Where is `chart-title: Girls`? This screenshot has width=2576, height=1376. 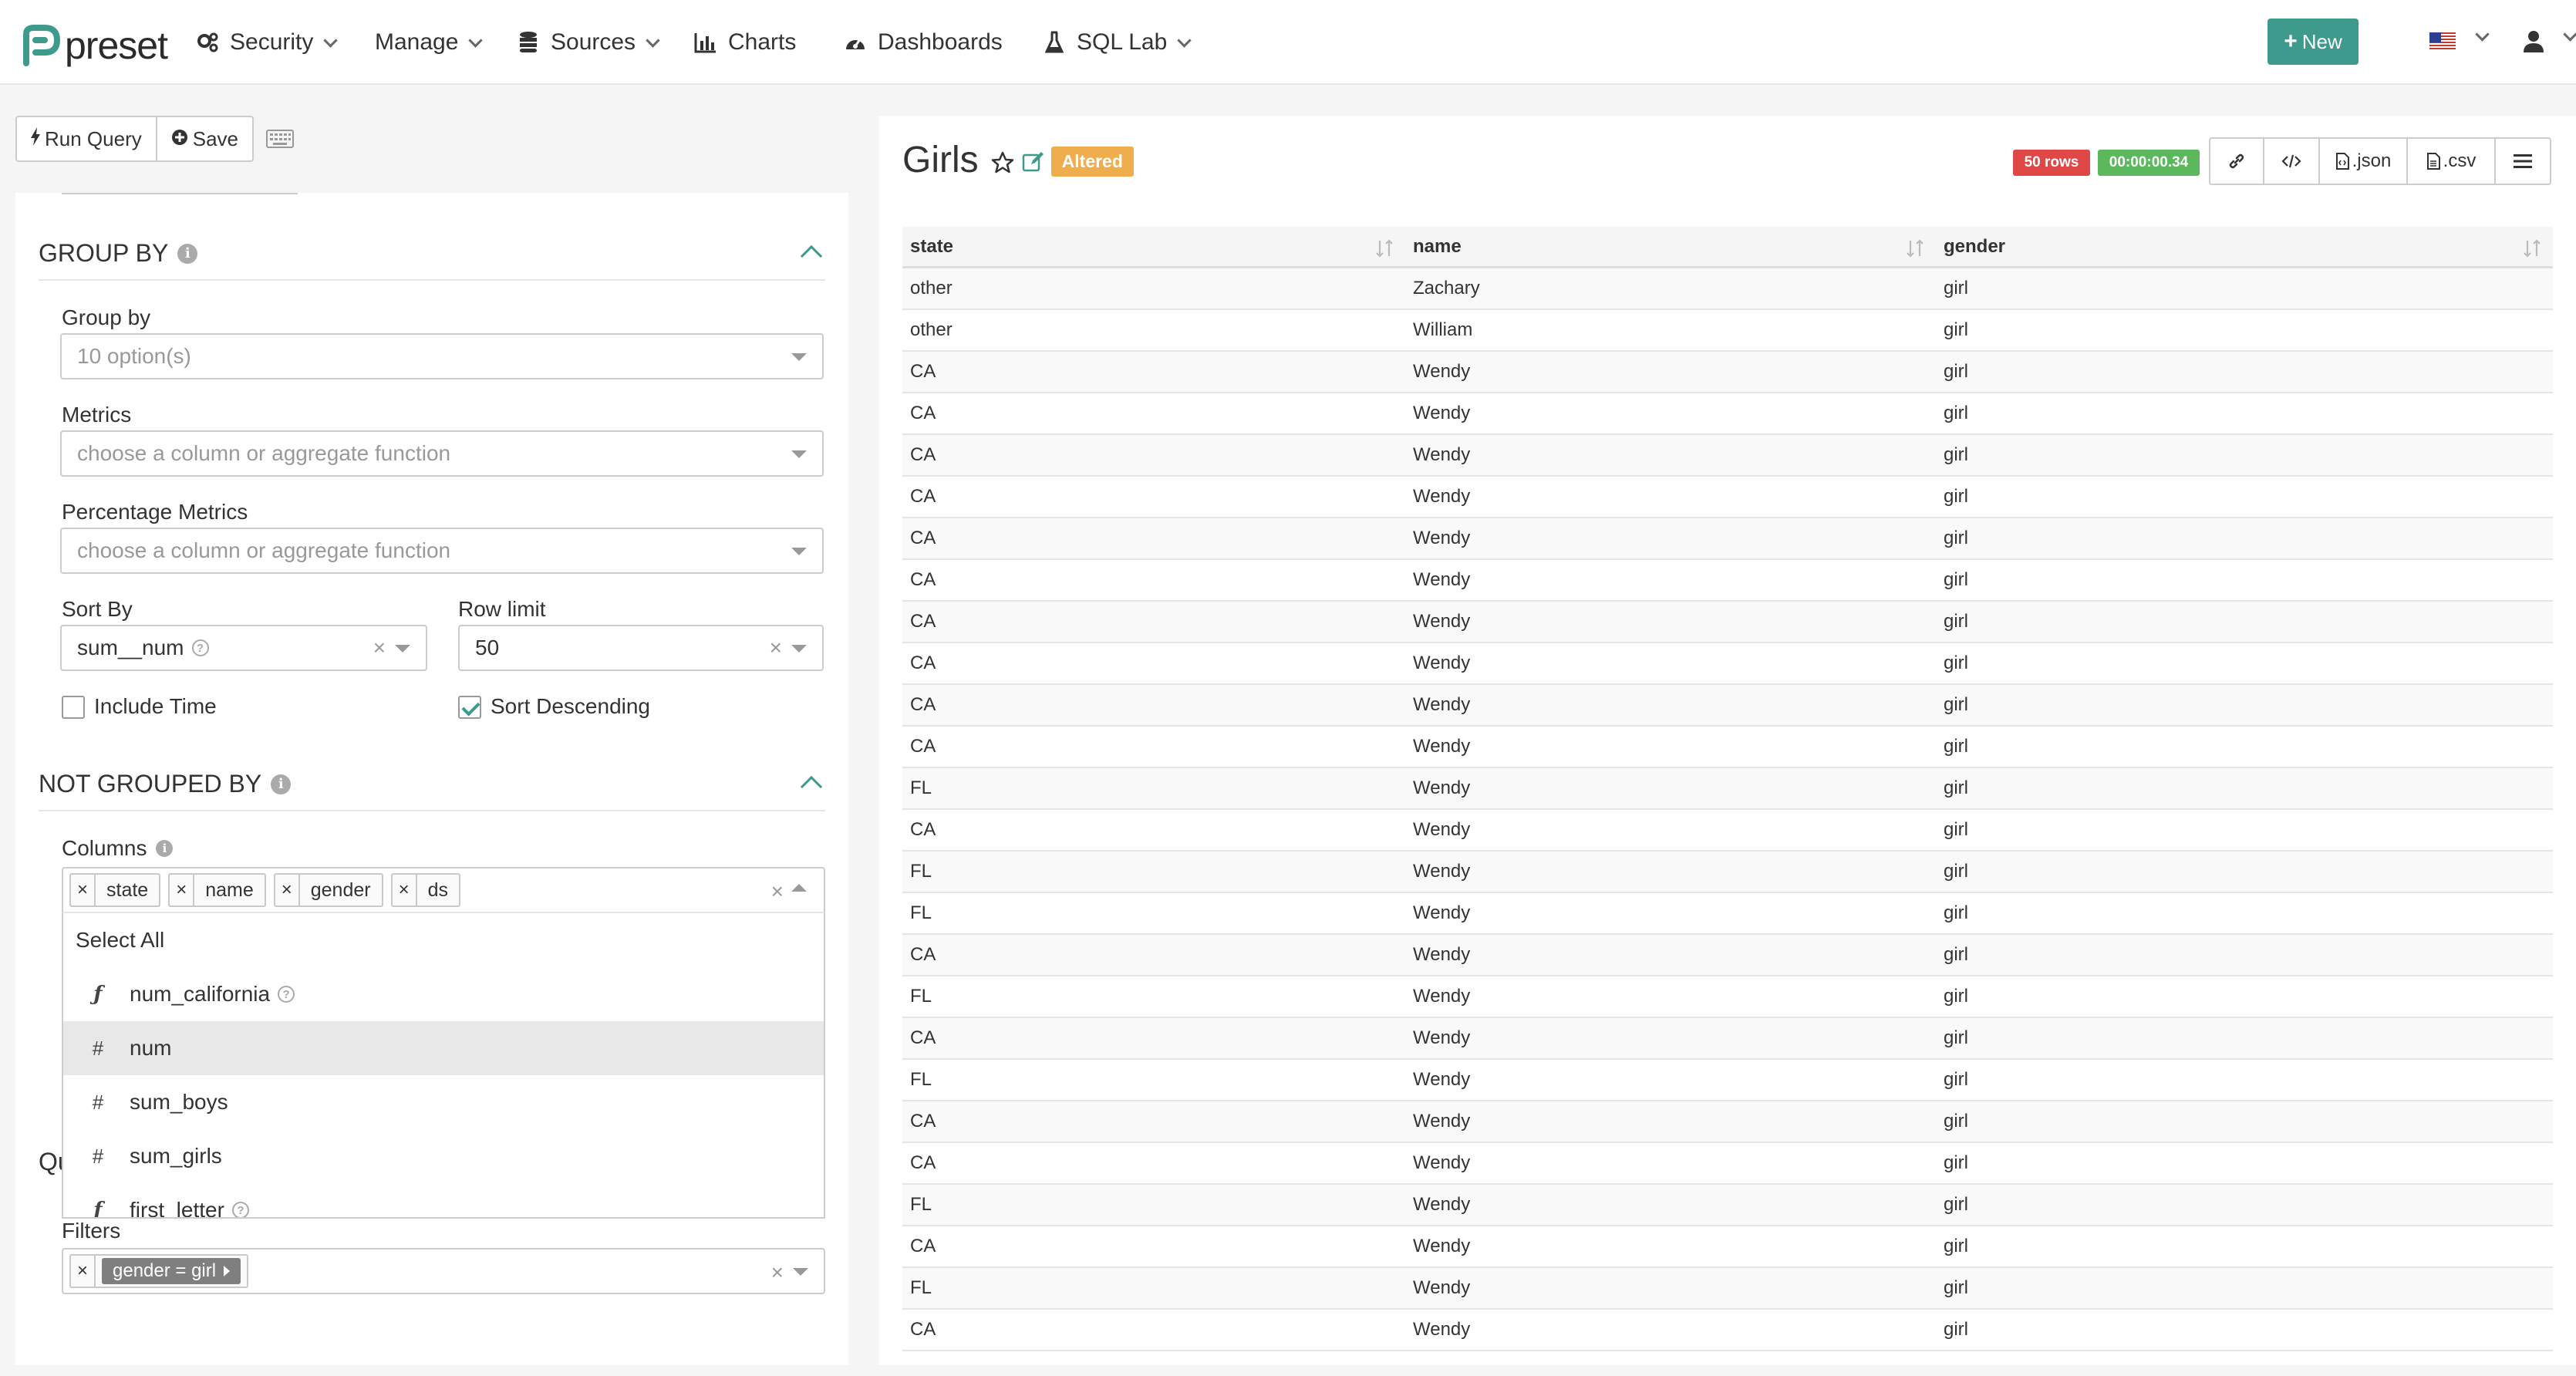
chart-title: Girls is located at coordinates (940, 160).